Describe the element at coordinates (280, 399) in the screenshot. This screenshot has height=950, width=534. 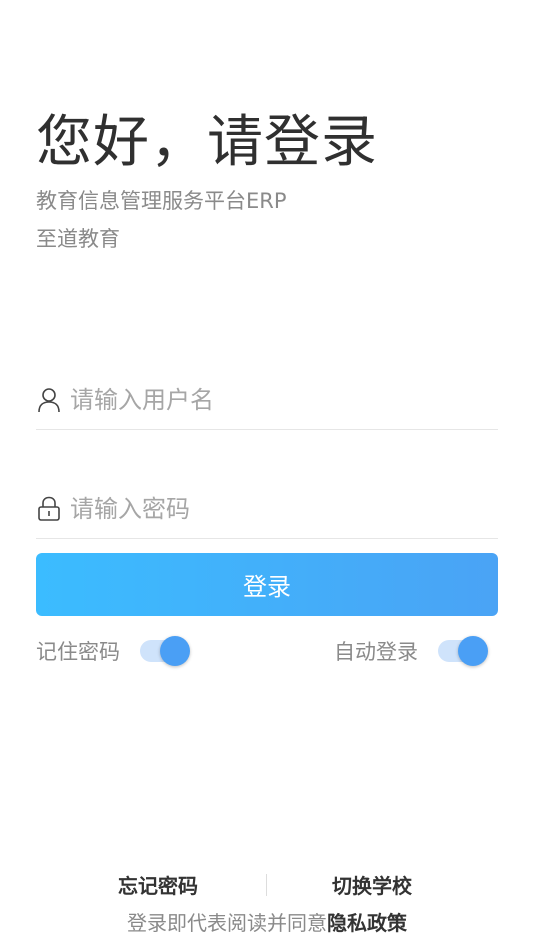
I see `username-input` at that location.